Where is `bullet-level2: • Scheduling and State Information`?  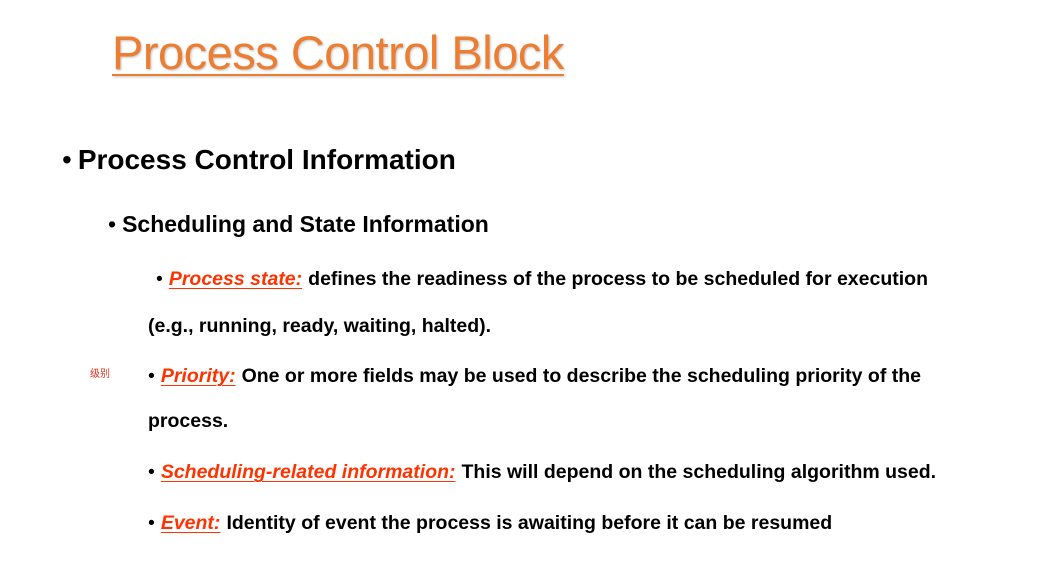
bullet-level2: • Scheduling and State Information is located at coordinates (298, 224).